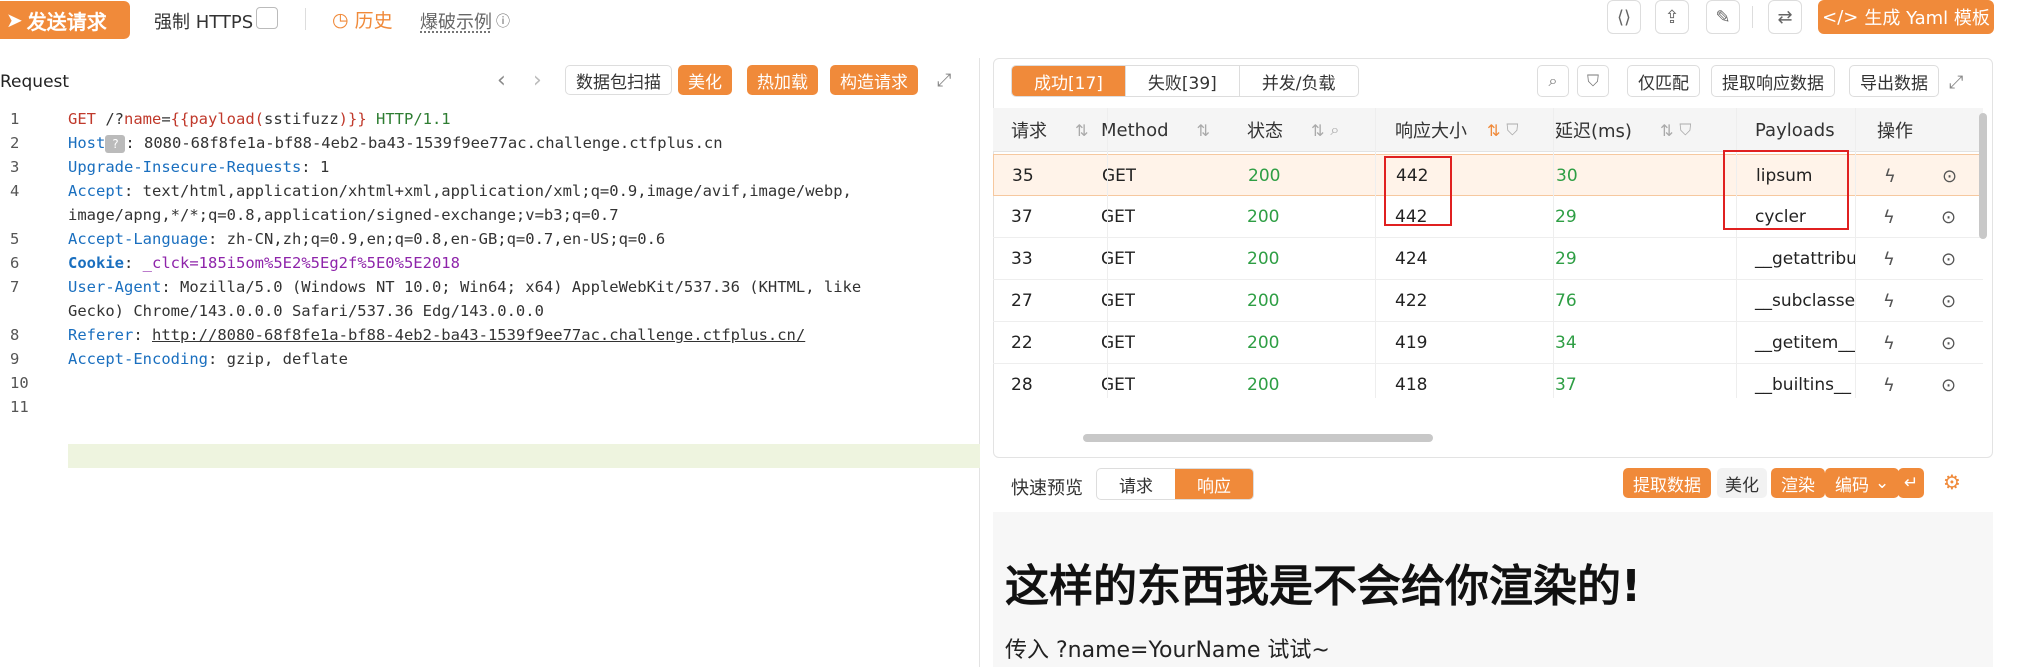 The height and width of the screenshot is (667, 2029). I want to click on preview-heading: 这样的东西我是不会给你渲染的!, so click(1323, 586).